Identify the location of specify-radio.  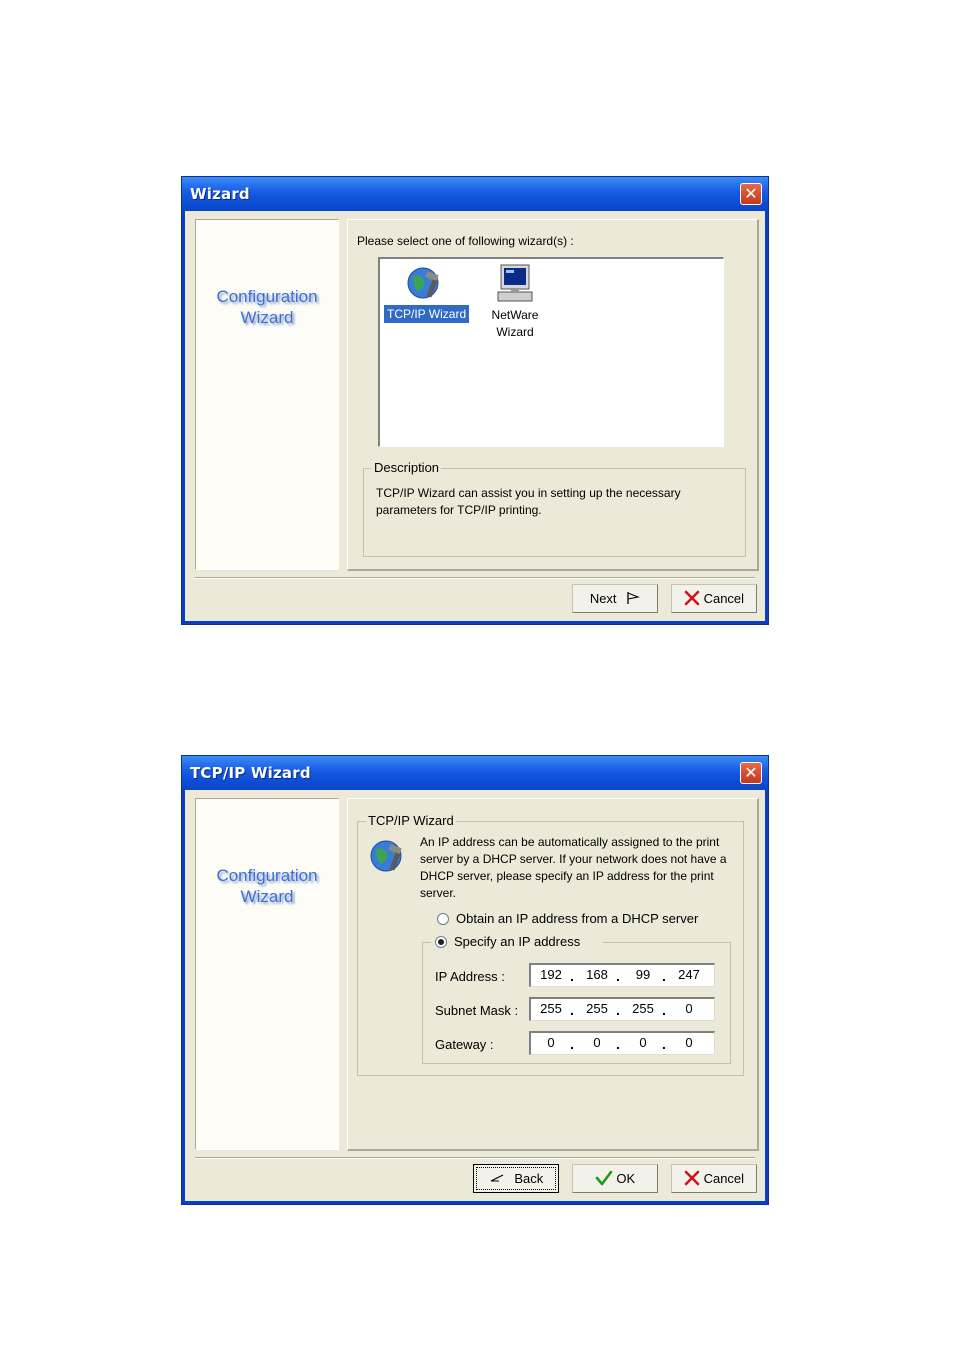
(441, 942).